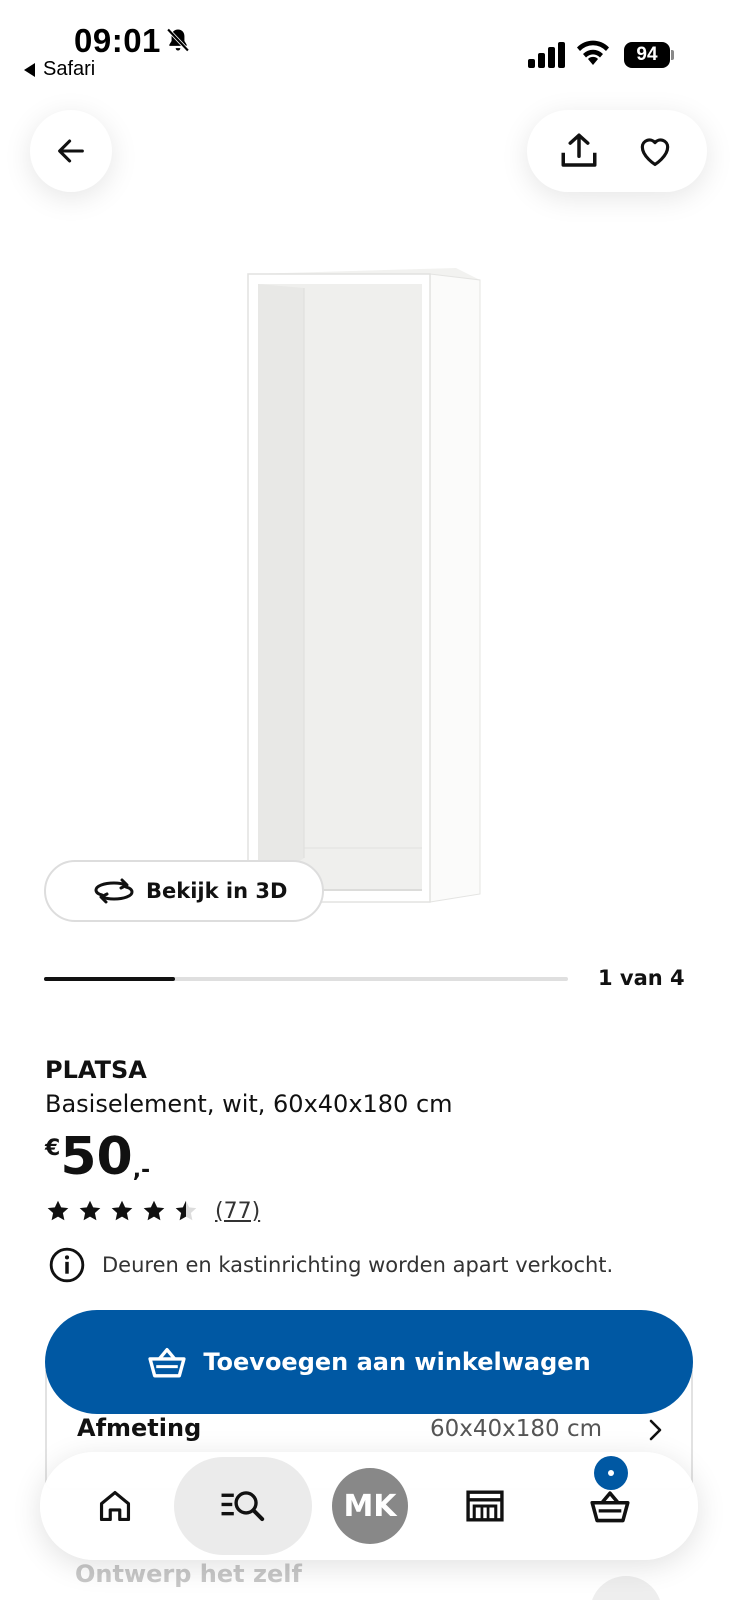  What do you see at coordinates (186, 1210) in the screenshot?
I see `star-half-icon` at bounding box center [186, 1210].